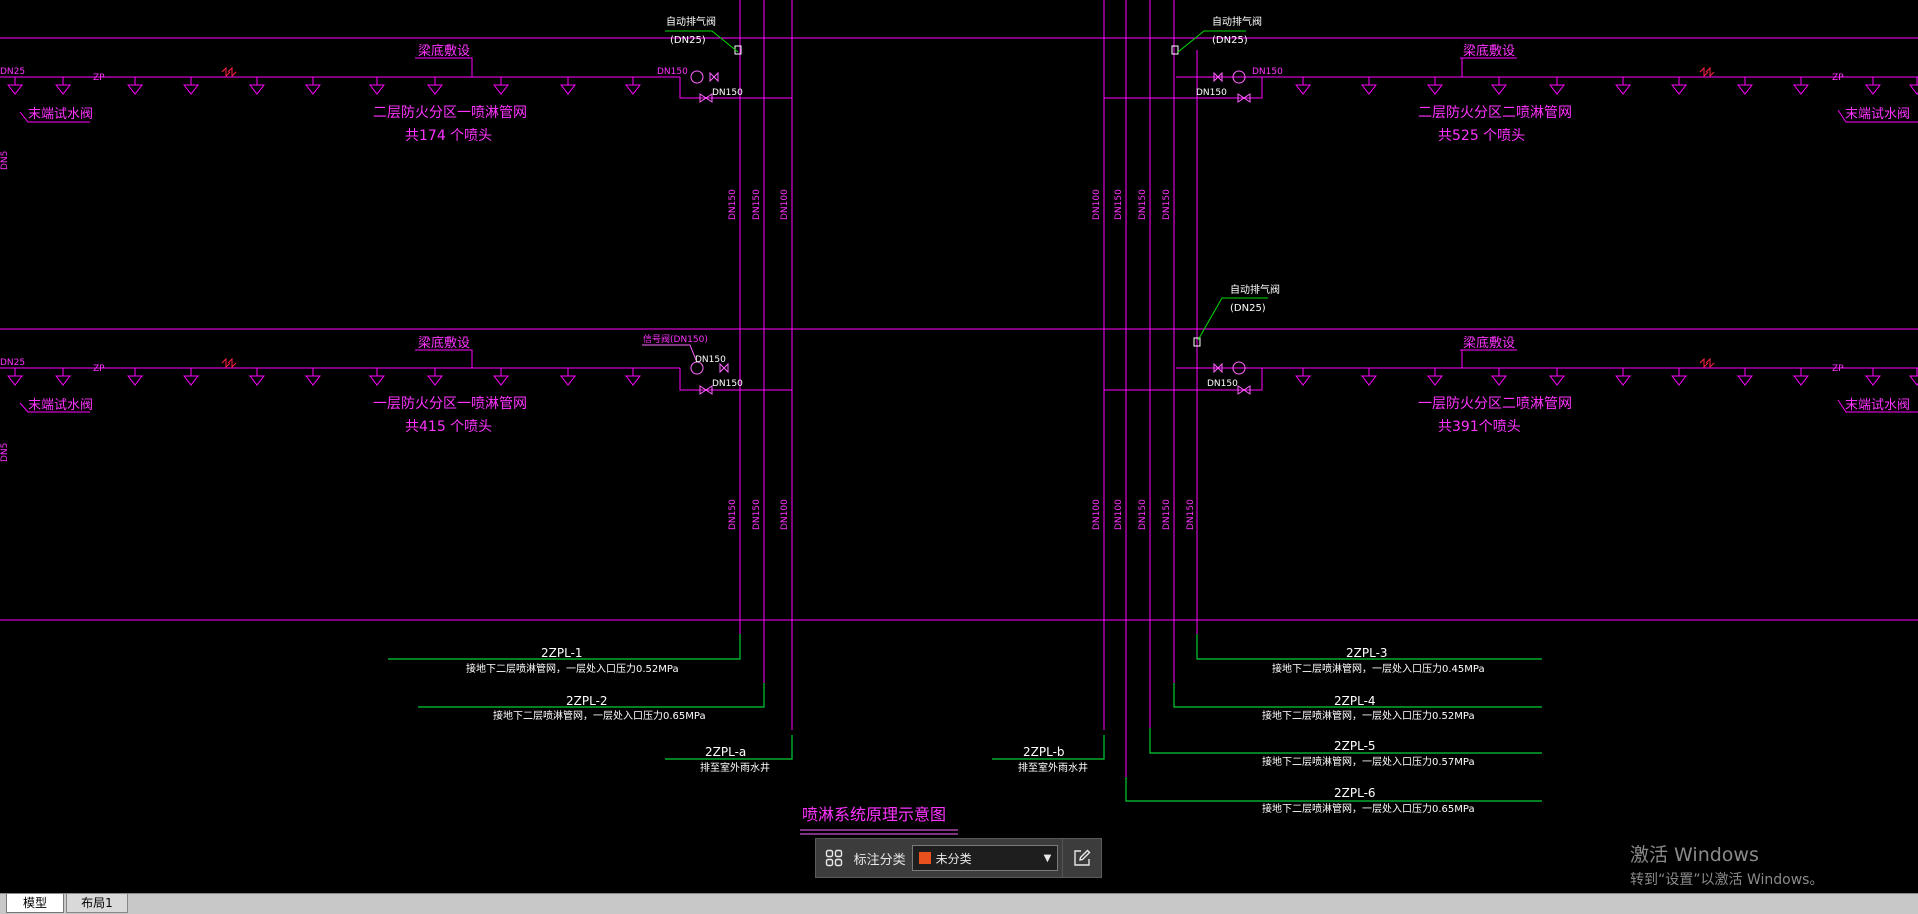  Describe the element at coordinates (1495, 113) in the screenshot. I see `network-ur-line1: 二层防火分区二喷淋管网` at that location.